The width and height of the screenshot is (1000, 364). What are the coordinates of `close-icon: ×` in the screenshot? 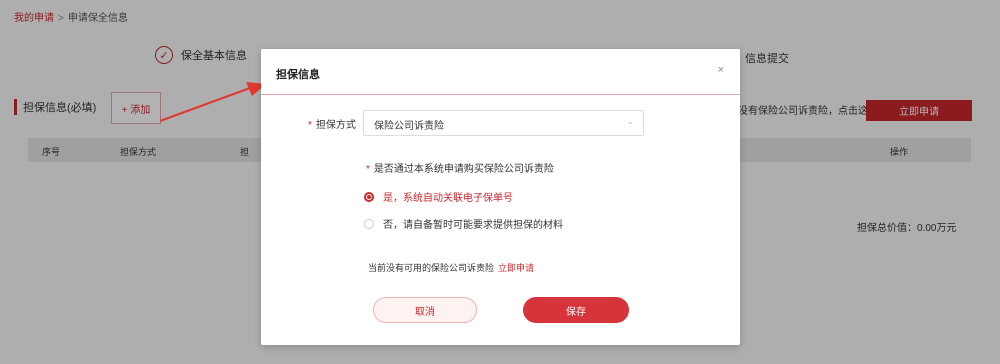 It's located at (721, 70).